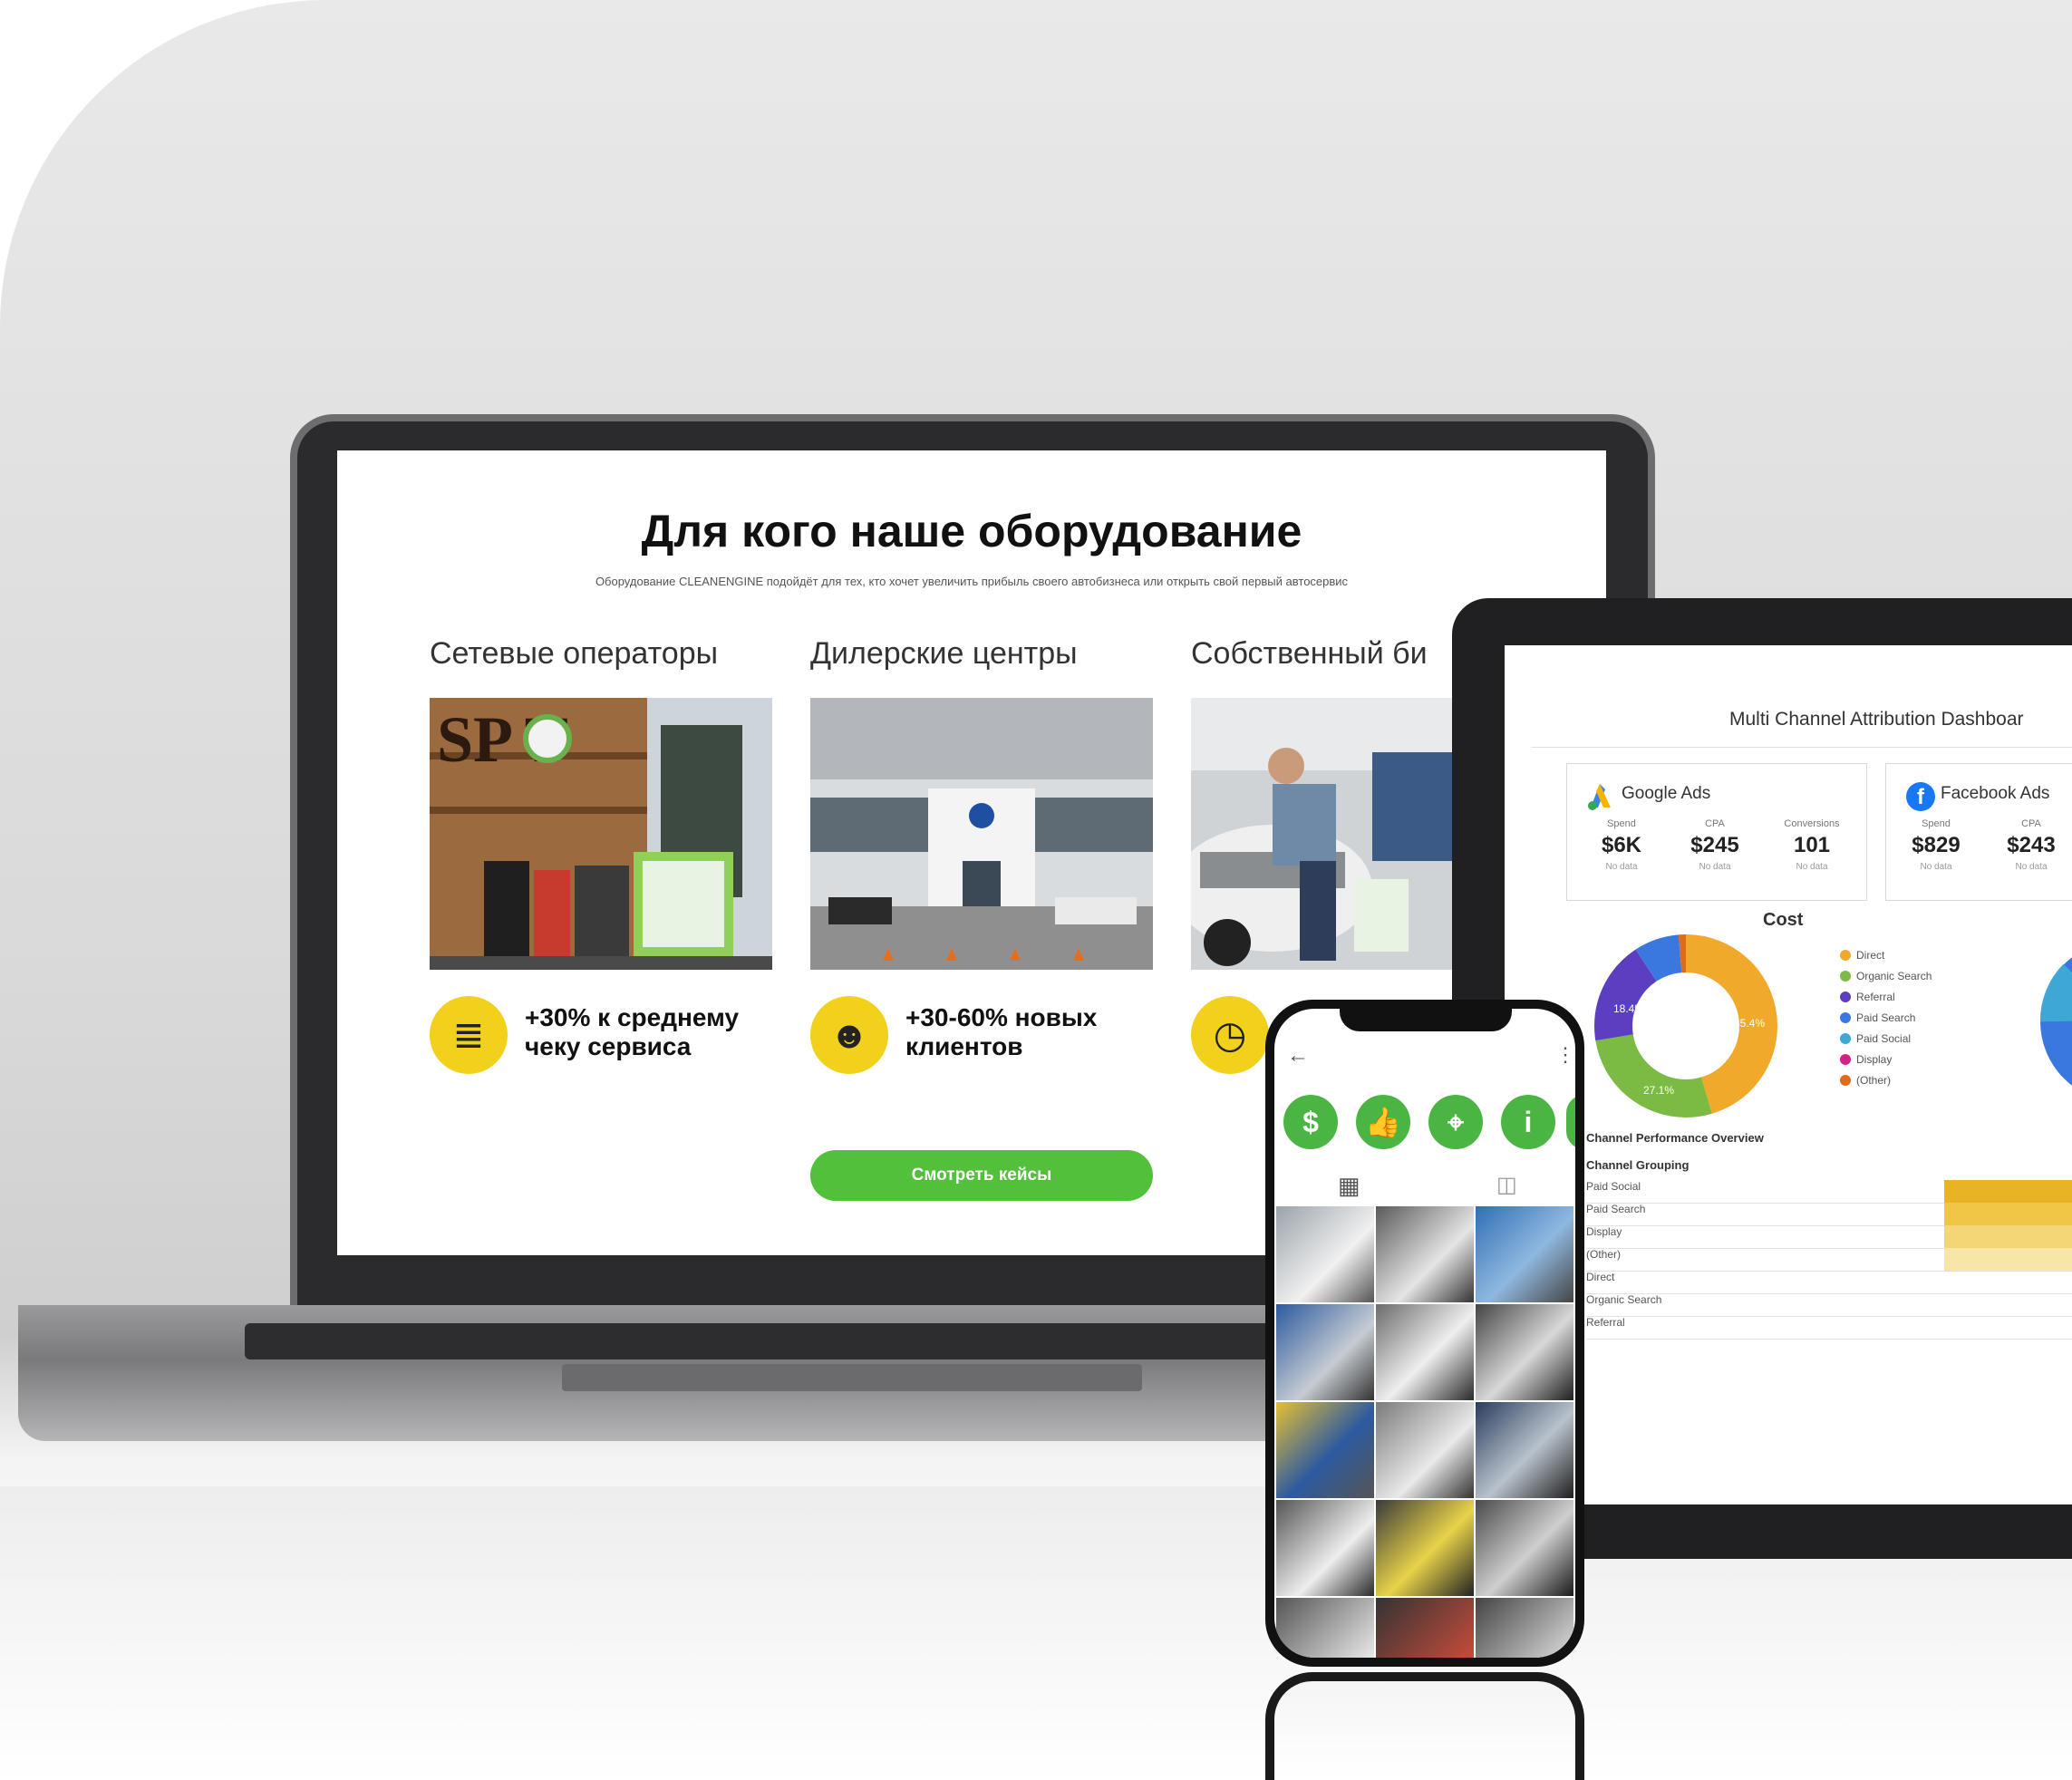  What do you see at coordinates (1658, 1090) in the screenshot?
I see `donut-label-organic: 27.1%` at bounding box center [1658, 1090].